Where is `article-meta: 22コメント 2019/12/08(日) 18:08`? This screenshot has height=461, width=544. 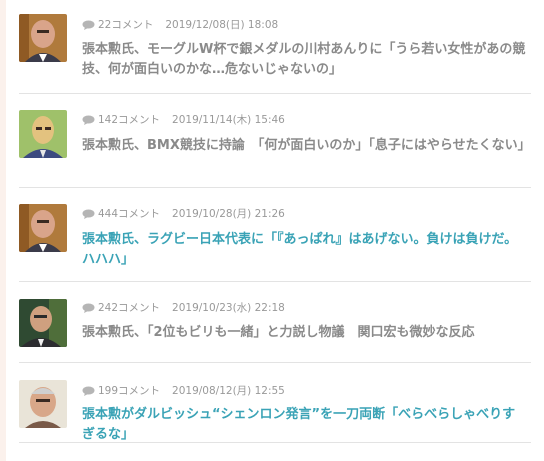 article-meta: 22コメント 2019/12/08(日) 18:08 is located at coordinates (180, 24).